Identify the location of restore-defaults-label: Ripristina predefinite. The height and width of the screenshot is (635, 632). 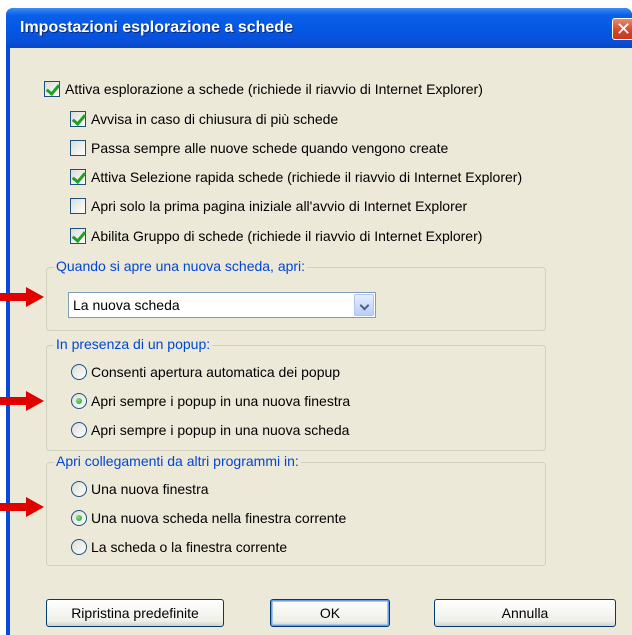
(135, 613).